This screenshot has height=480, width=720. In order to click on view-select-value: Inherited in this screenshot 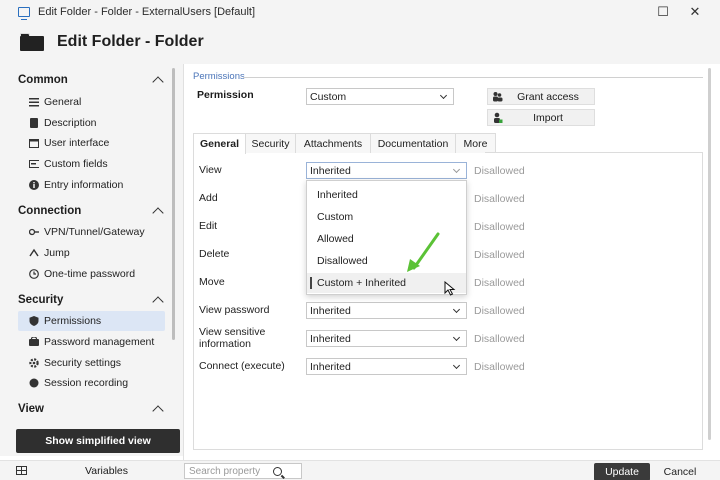, I will do `click(330, 170)`.